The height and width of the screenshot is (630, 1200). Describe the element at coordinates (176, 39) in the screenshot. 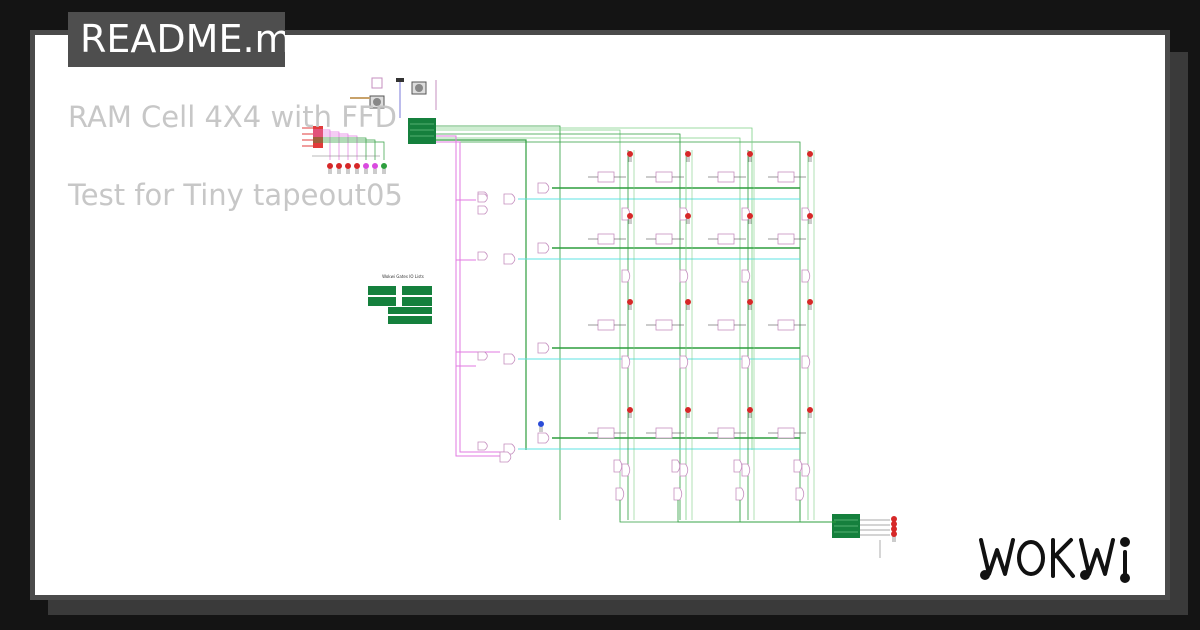

I see `readme-tab: README.md` at that location.